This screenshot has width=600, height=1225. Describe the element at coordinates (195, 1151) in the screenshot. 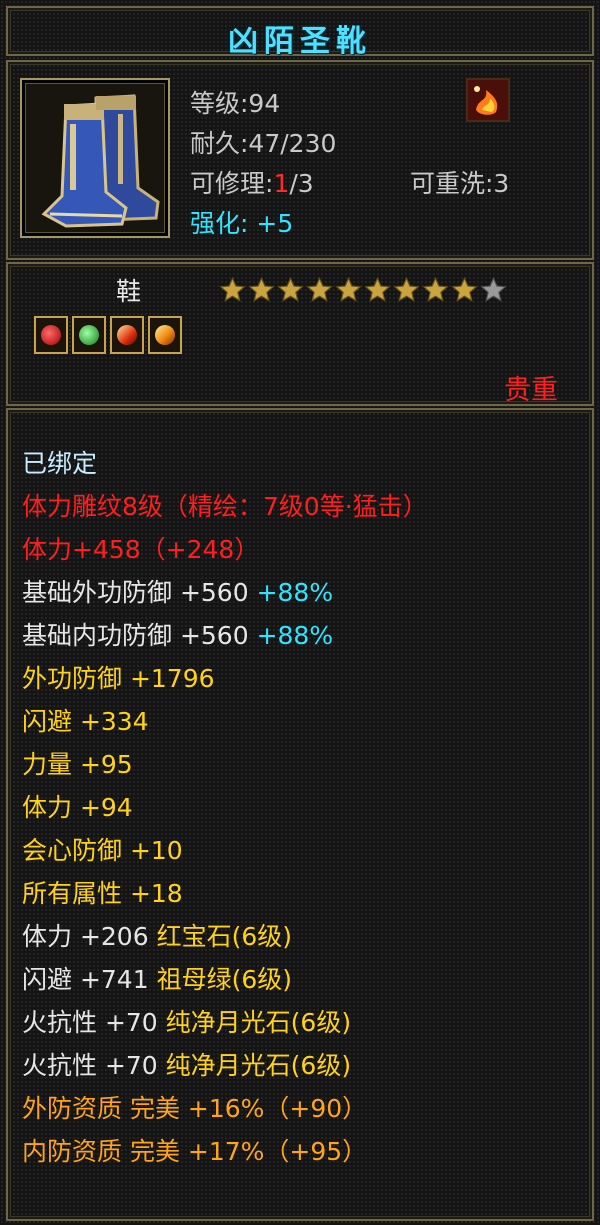

I see `attribute-text: 内防资质 完美 +17%（+95）` at that location.